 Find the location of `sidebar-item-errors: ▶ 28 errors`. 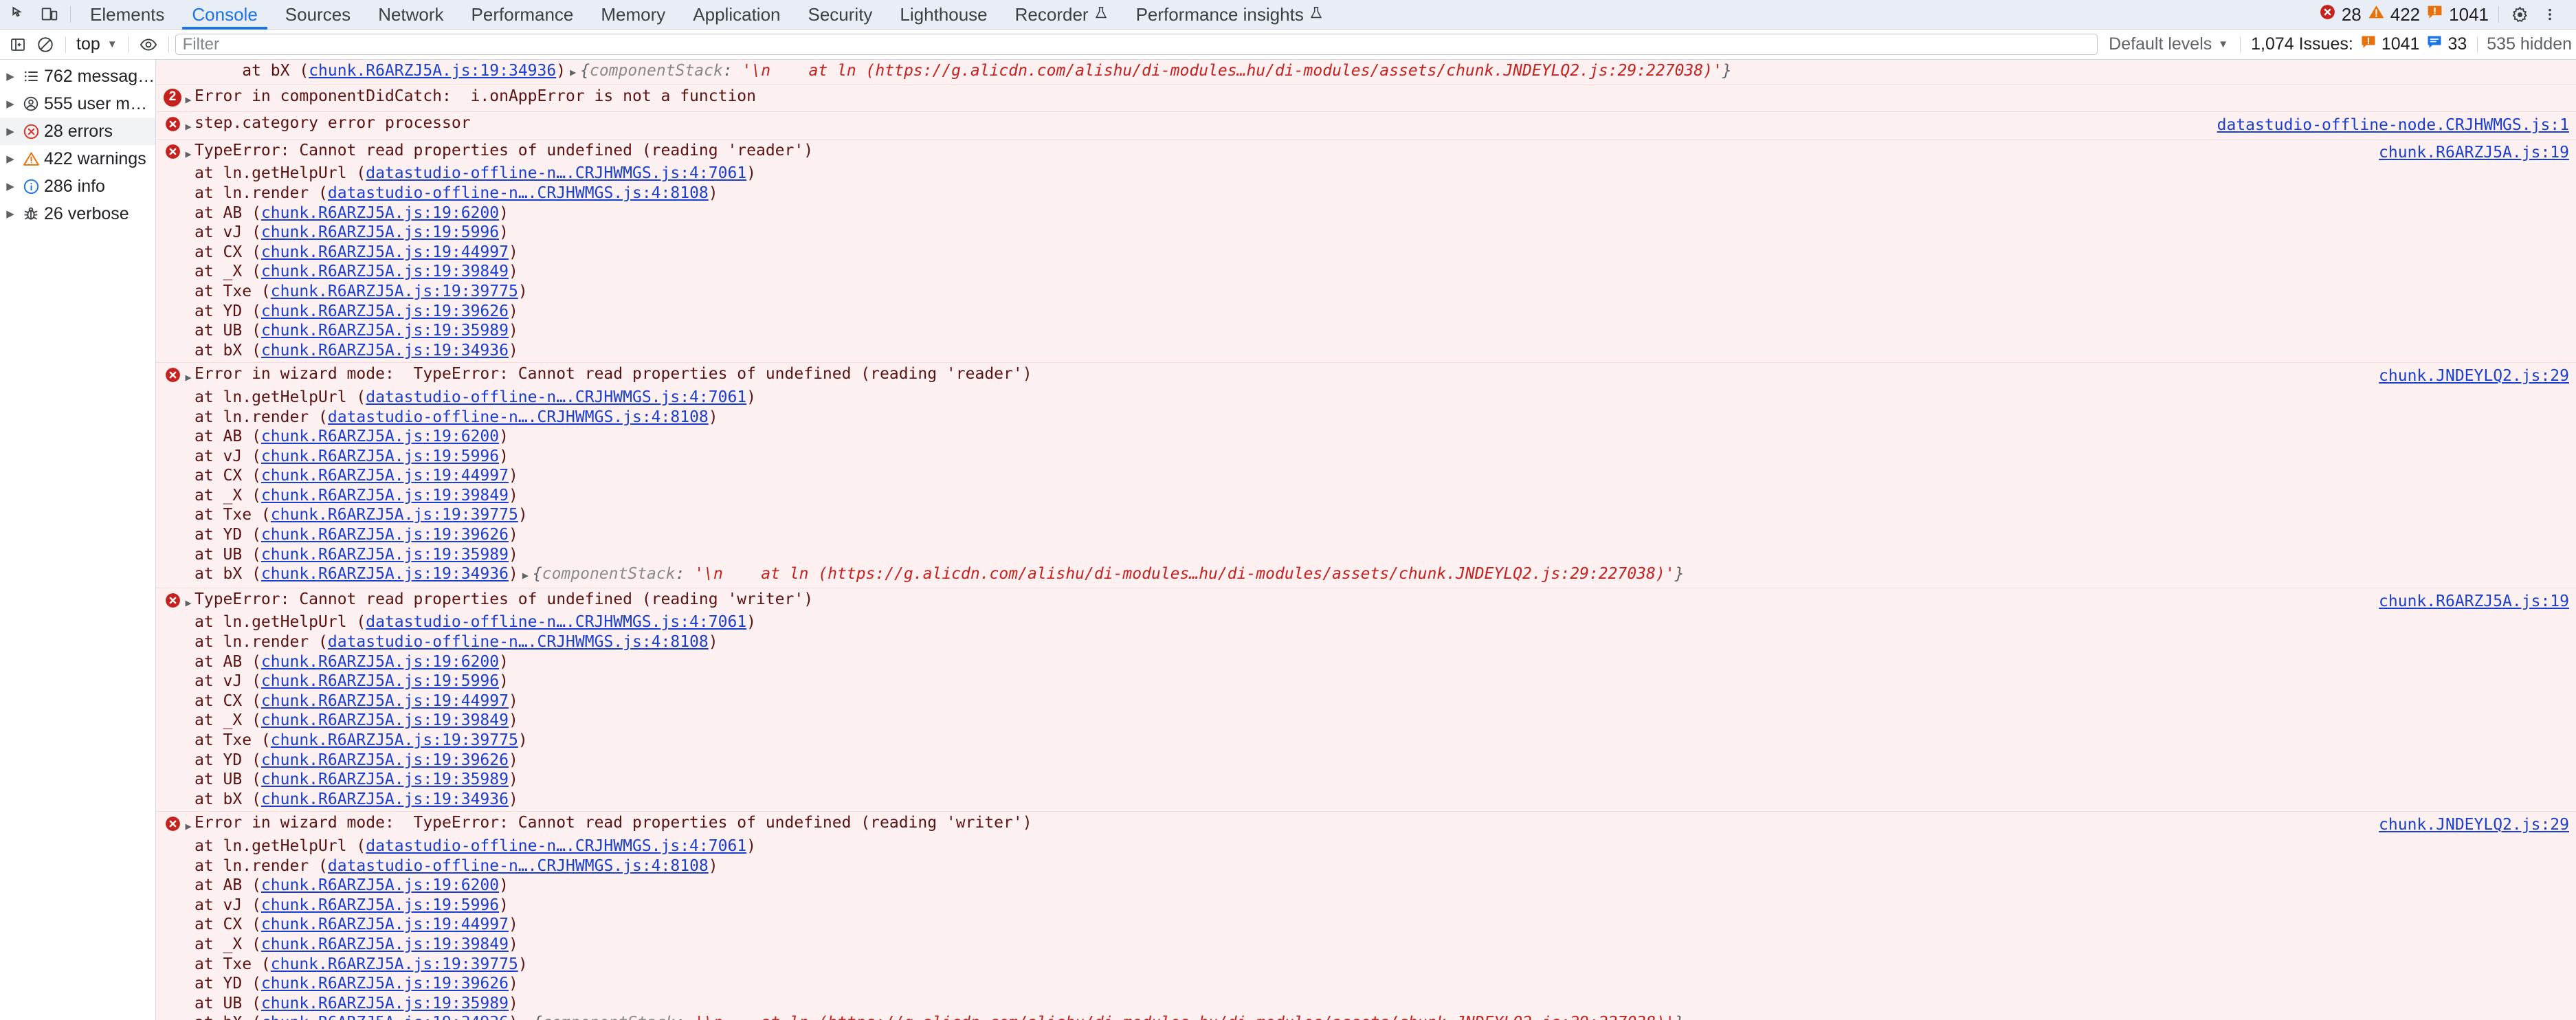

sidebar-item-errors: ▶ 28 errors is located at coordinates (77, 131).